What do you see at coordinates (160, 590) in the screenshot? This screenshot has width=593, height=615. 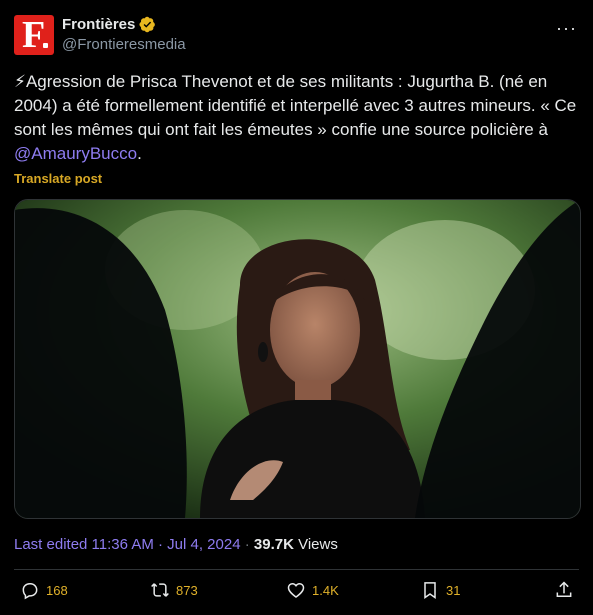 I see `repost-icon` at bounding box center [160, 590].